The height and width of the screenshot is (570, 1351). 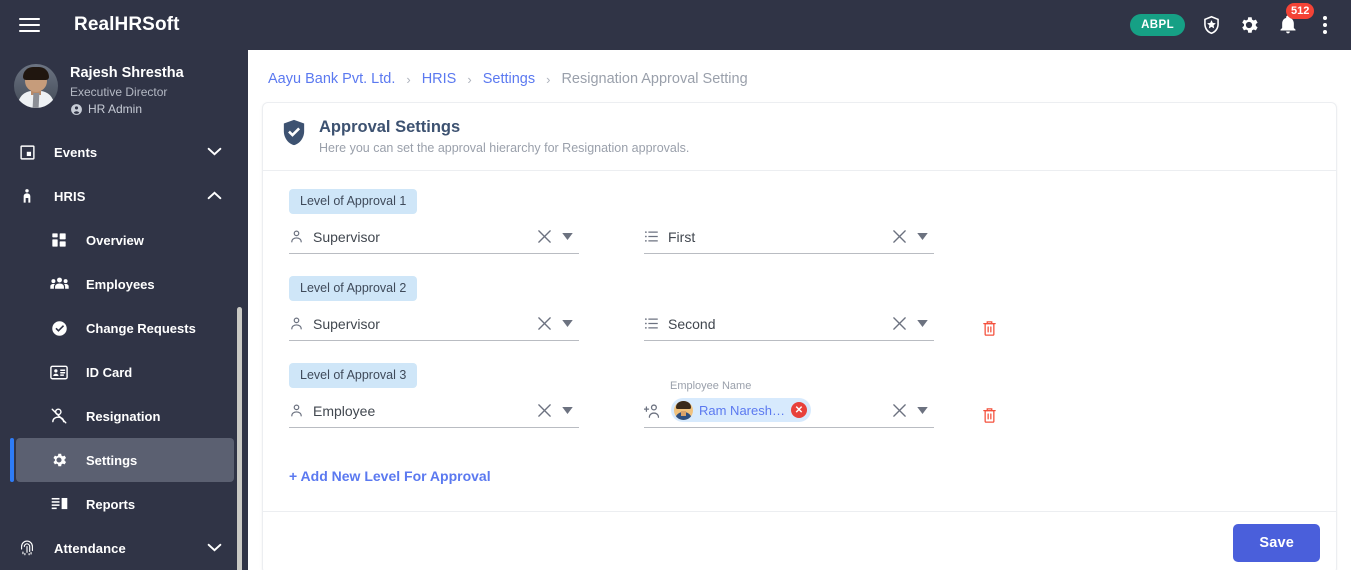 I want to click on save-button: Save, so click(x=1276, y=542).